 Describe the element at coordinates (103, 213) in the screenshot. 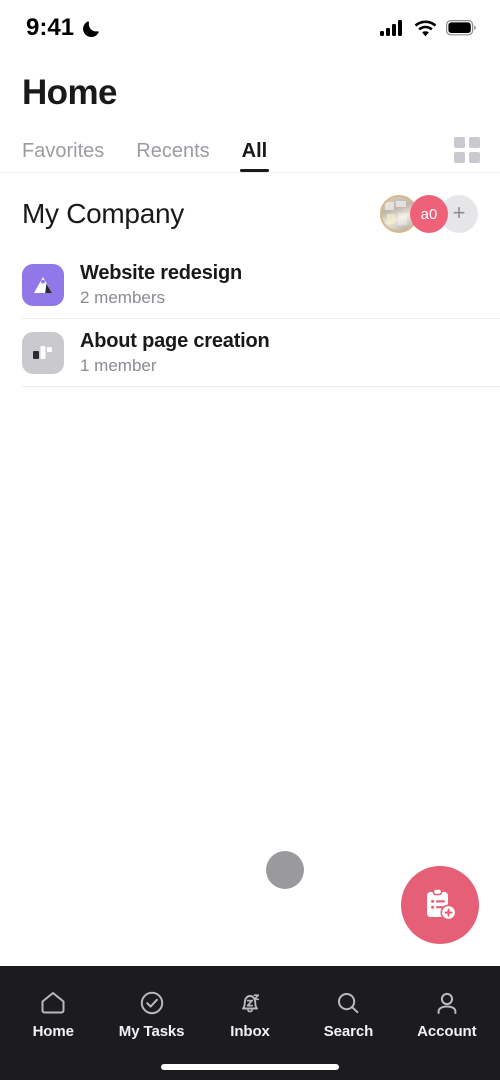

I see `workspace-title: My Company` at that location.